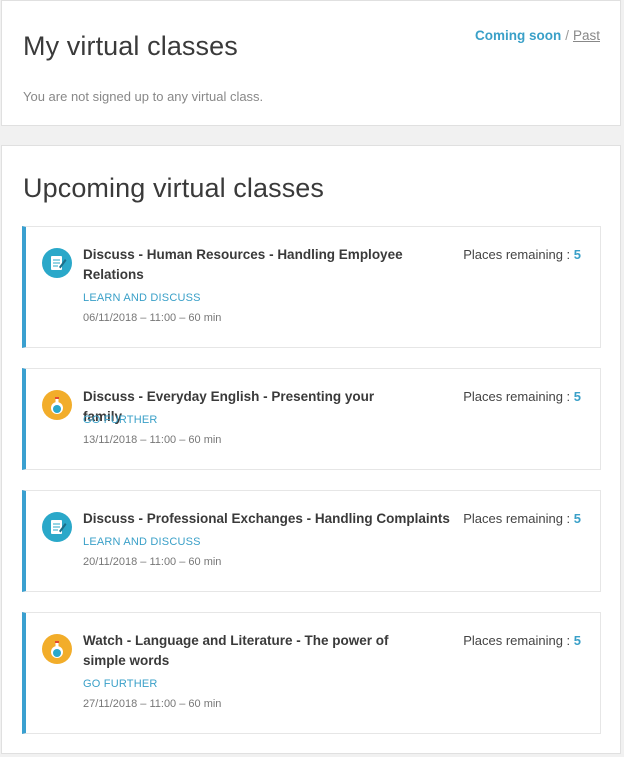 The image size is (624, 757). Describe the element at coordinates (152, 318) in the screenshot. I see `class-datetime: 06/11/2018 – 11:00 – 60 min` at that location.